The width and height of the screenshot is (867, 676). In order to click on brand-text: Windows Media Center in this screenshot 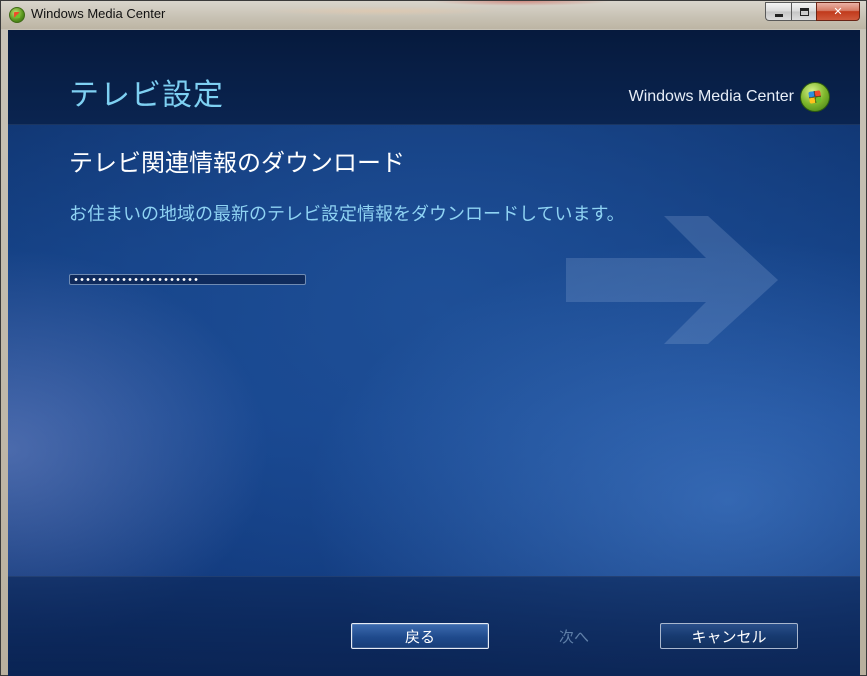, I will do `click(711, 96)`.